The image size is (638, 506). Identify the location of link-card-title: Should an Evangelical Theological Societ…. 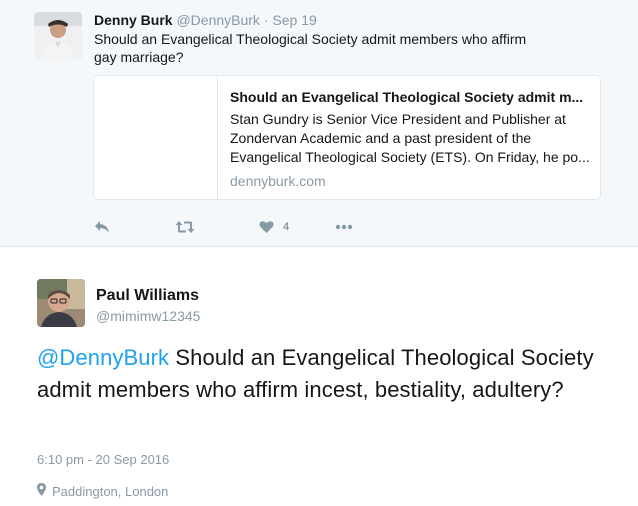
(410, 97).